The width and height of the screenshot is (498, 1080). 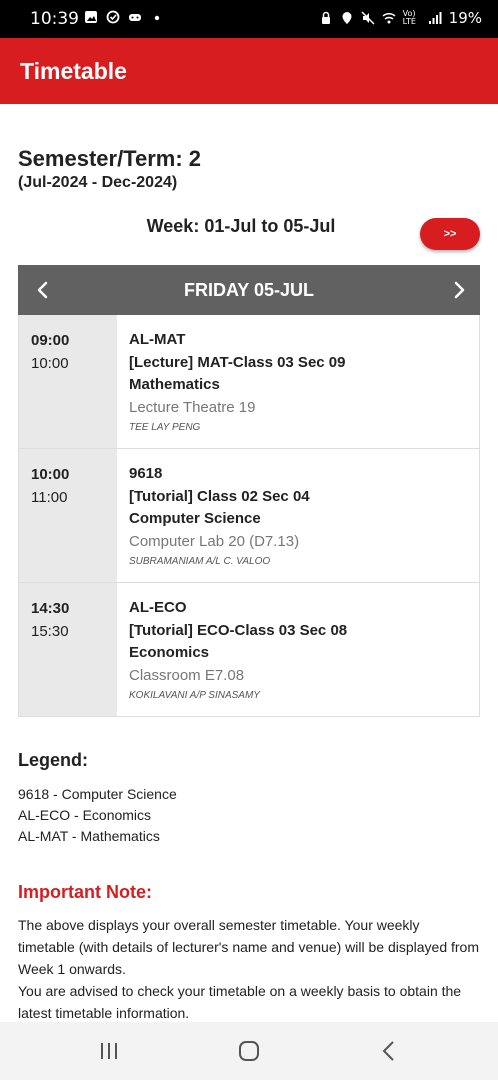 What do you see at coordinates (400, 18) in the screenshot?
I see `system-icons: Vo) LTE 19%` at bounding box center [400, 18].